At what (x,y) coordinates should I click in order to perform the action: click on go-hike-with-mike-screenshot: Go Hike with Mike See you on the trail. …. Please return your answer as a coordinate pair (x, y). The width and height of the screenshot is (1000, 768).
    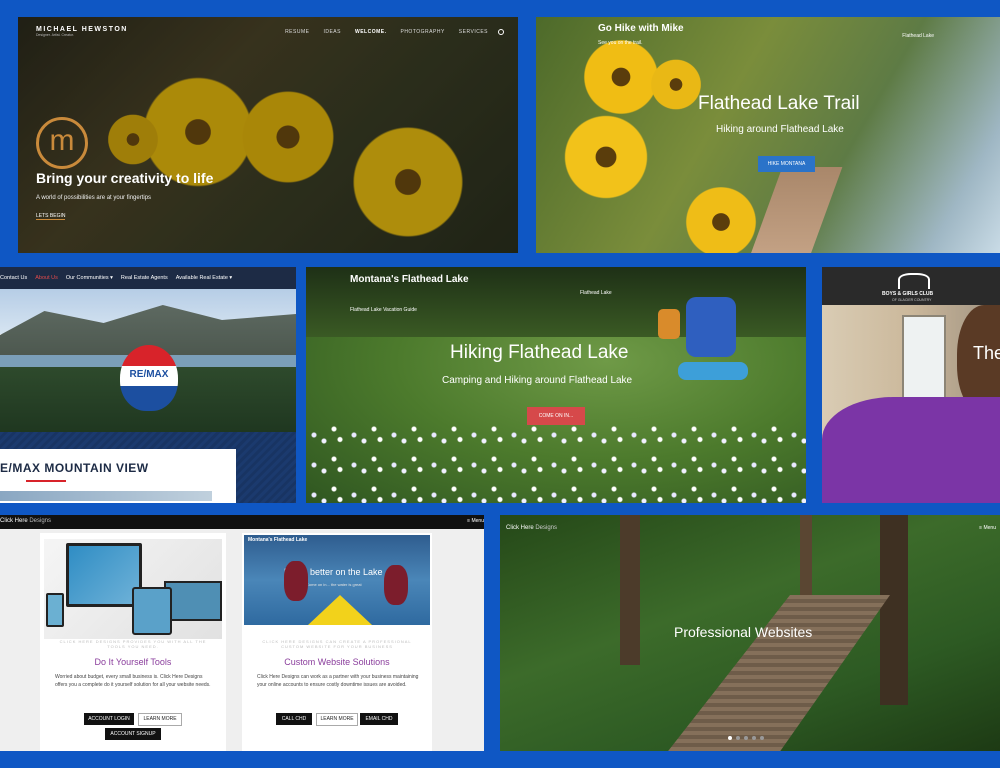
    Looking at the image, I should click on (768, 135).